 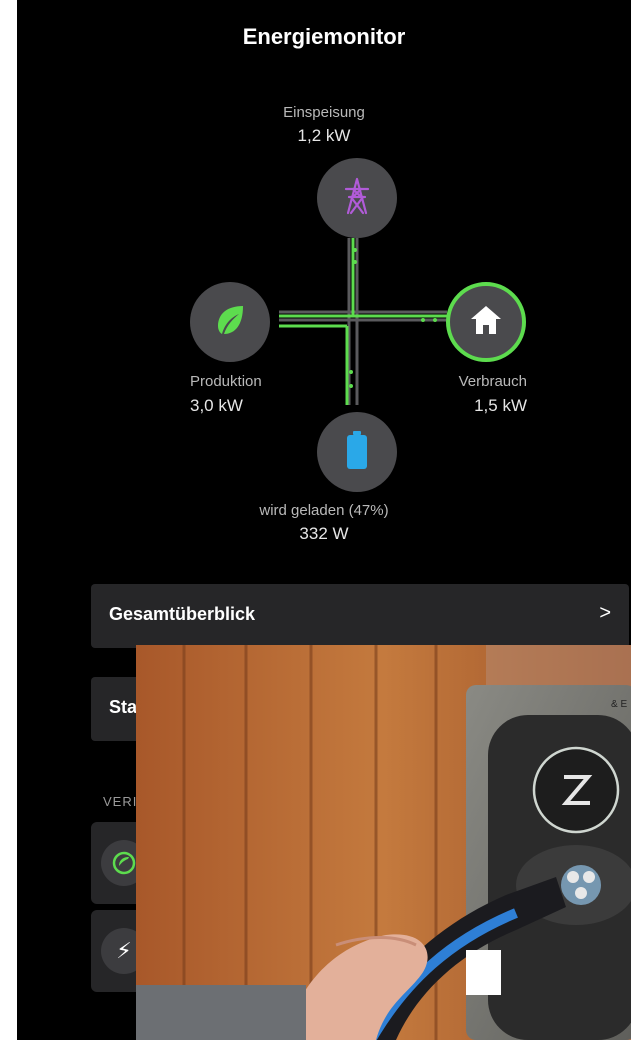 What do you see at coordinates (226, 381) in the screenshot?
I see `production-label: Produktion` at bounding box center [226, 381].